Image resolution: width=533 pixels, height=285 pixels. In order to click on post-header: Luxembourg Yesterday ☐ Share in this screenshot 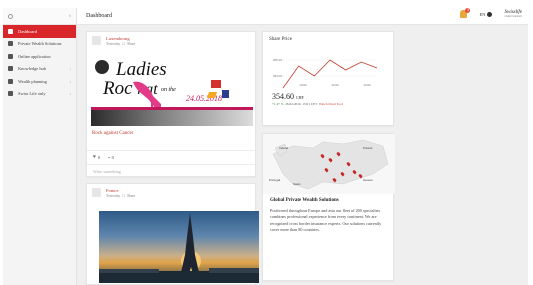, I will do `click(171, 41)`.